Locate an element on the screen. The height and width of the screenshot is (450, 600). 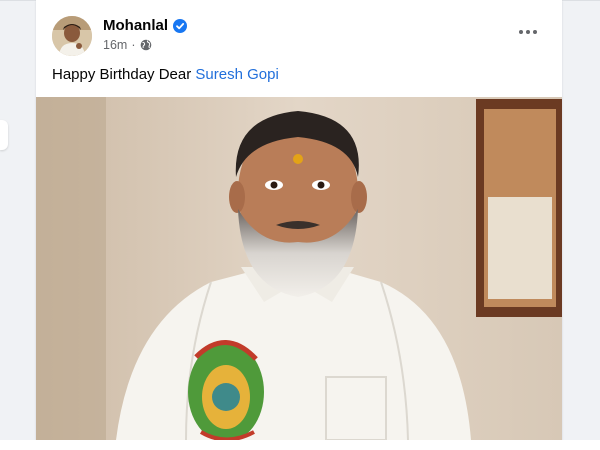
verified-badge-icon is located at coordinates (180, 25).